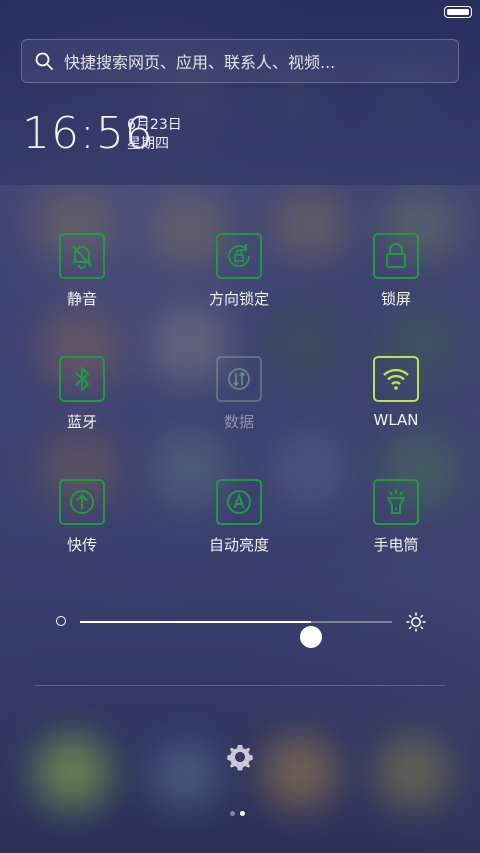  I want to click on settings-gear-icon, so click(240, 757).